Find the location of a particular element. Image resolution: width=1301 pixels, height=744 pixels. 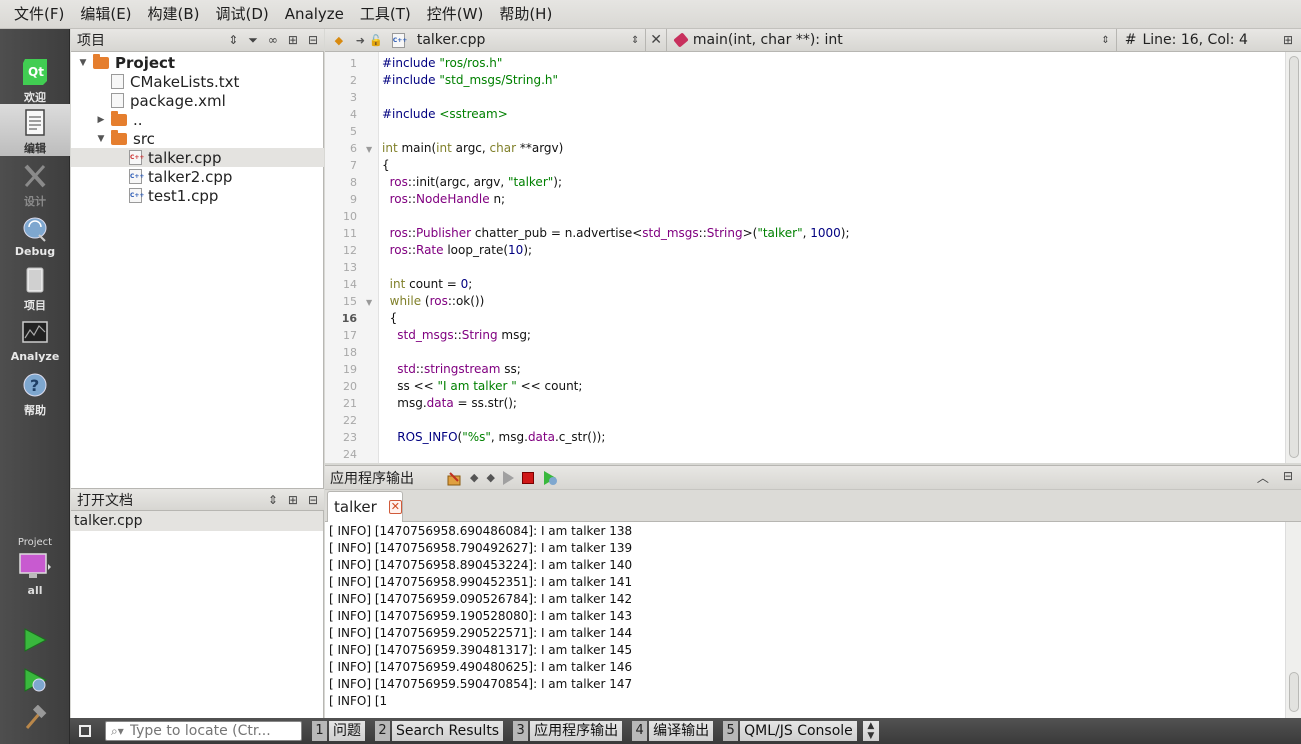

mode-welcome: Qt 欢迎 is located at coordinates (35, 79).